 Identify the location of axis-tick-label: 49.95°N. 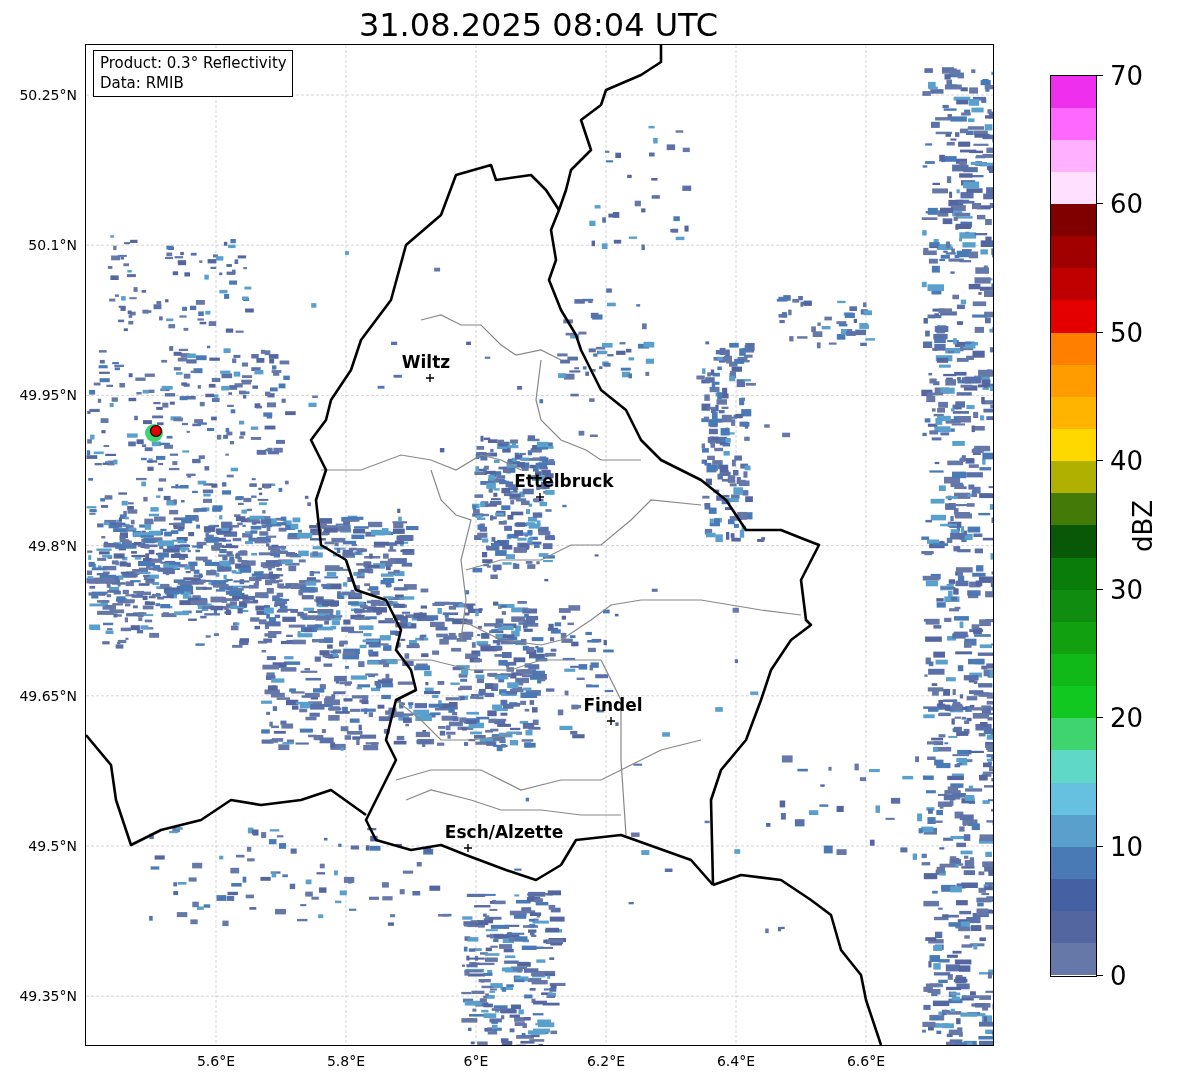
(48, 395).